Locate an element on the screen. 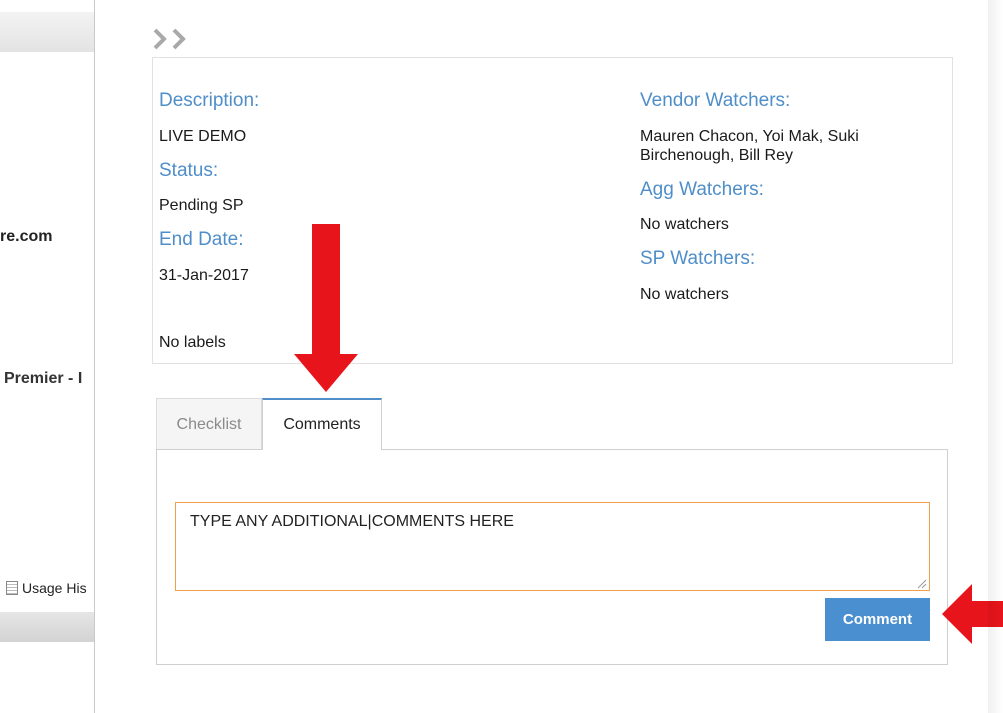 This screenshot has width=1003, height=713. usage-history-link: Usage His is located at coordinates (46, 588).